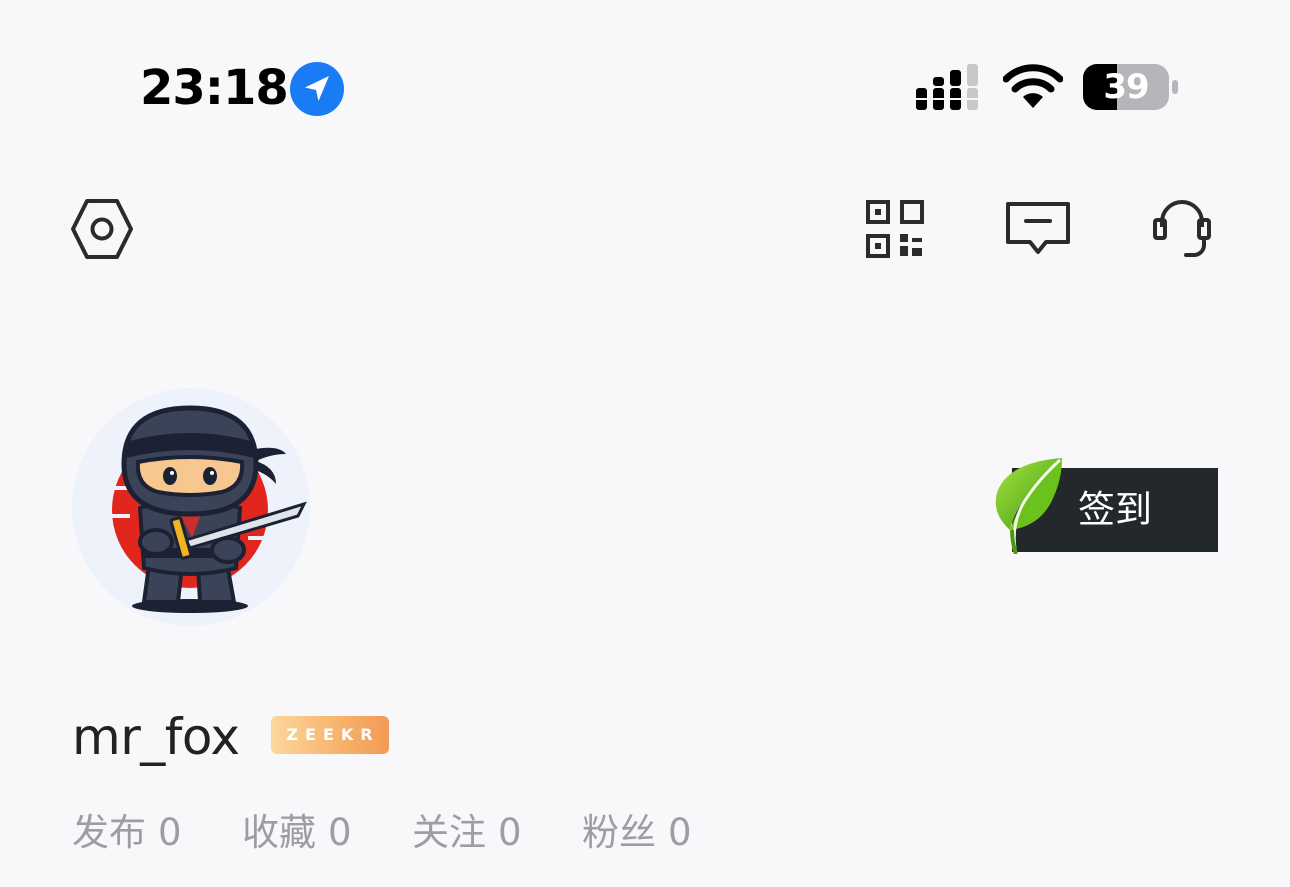 Image resolution: width=1290 pixels, height=887 pixels. I want to click on headset-icon, so click(1182, 228).